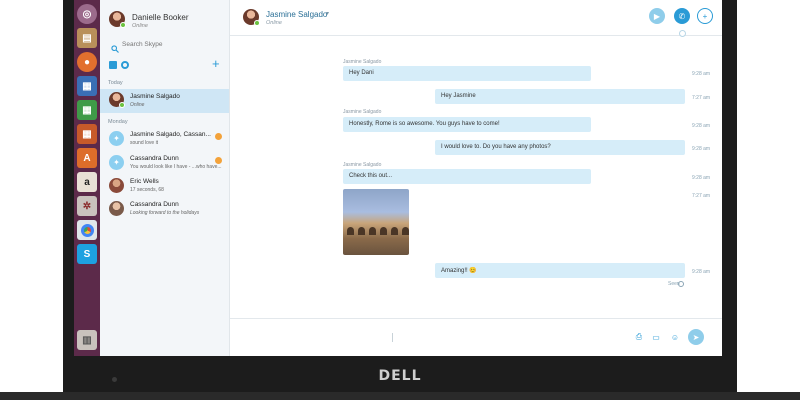 The width and height of the screenshot is (800, 400). I want to click on section-monday: Monday, so click(118, 122).